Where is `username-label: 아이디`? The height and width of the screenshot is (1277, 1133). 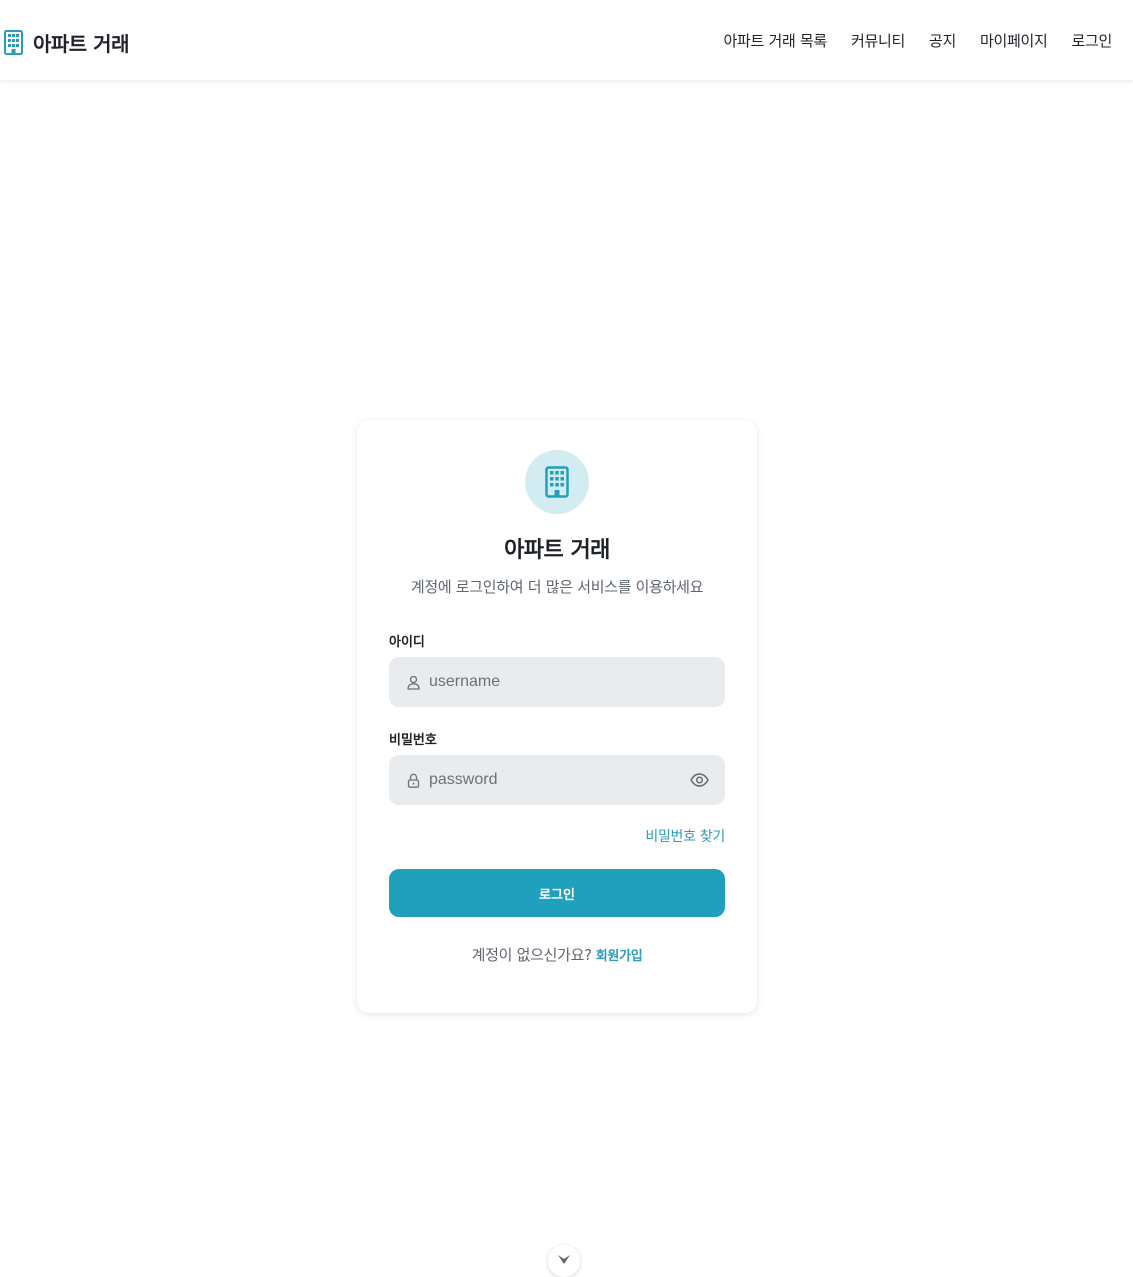 username-label: 아이디 is located at coordinates (407, 642).